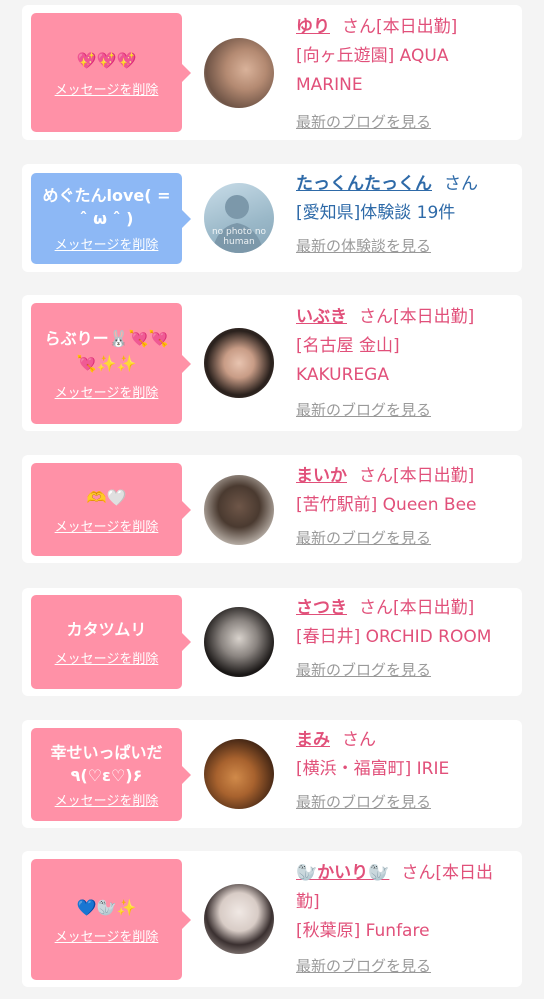 Image resolution: width=544 pixels, height=999 pixels. I want to click on name-link: たっくんたっくん, so click(364, 184).